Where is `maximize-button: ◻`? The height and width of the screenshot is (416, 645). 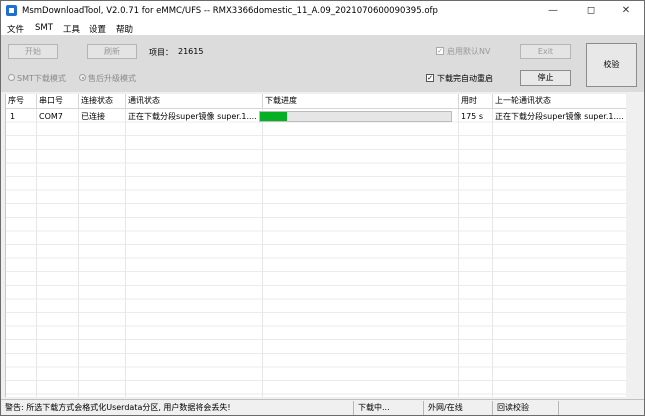
maximize-button: ◻ is located at coordinates (591, 11).